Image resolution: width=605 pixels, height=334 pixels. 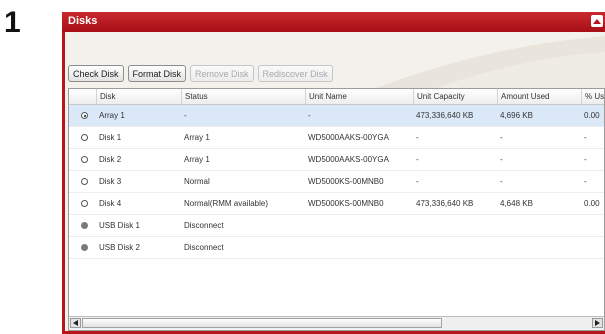 What do you see at coordinates (83, 21) in the screenshot?
I see `panel-title: Disks` at bounding box center [83, 21].